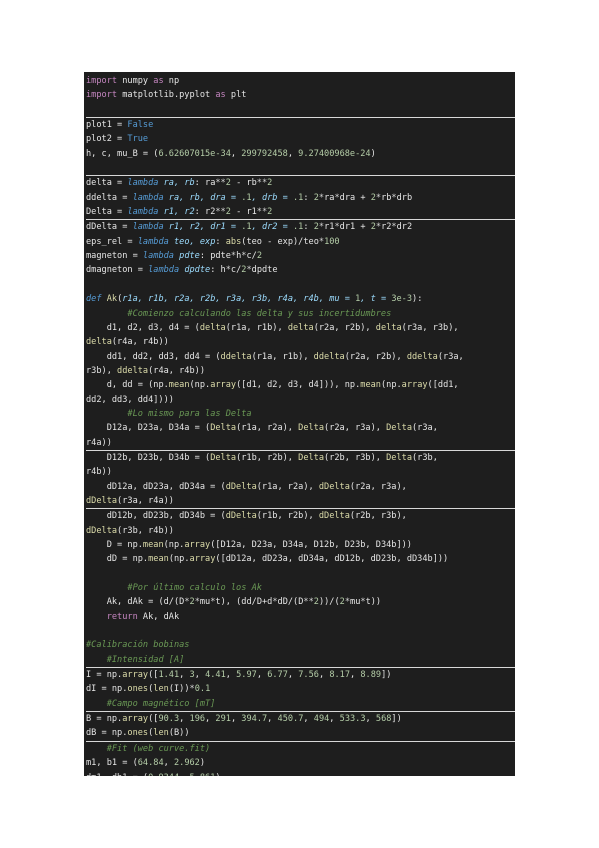  What do you see at coordinates (218, 270) in the screenshot?
I see `code-token: : h` at bounding box center [218, 270].